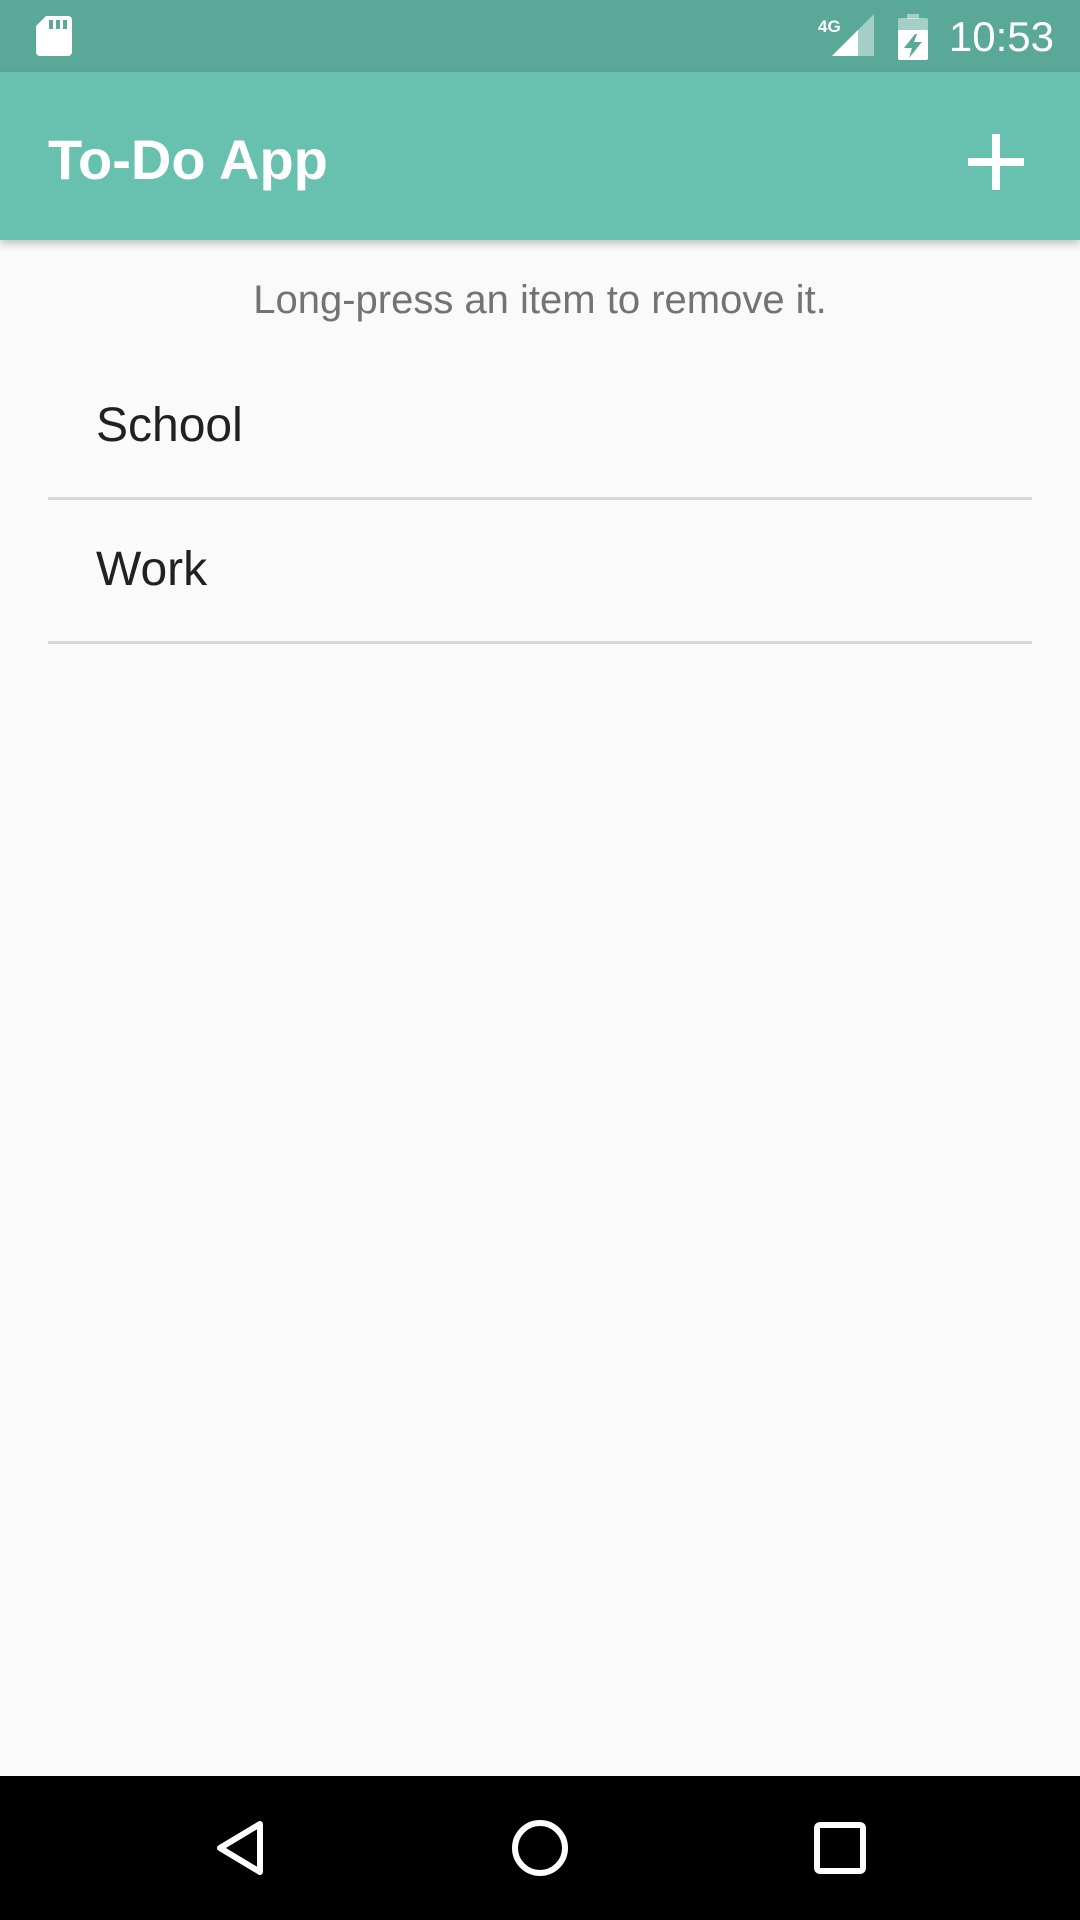 The image size is (1080, 1920). I want to click on recents-button, so click(840, 1848).